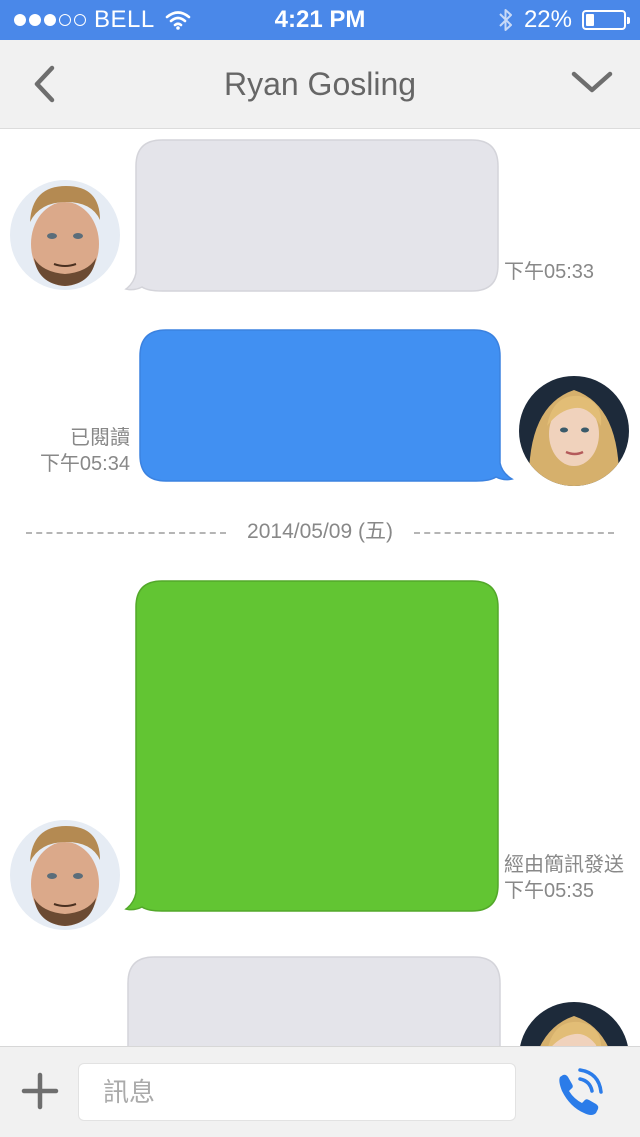 This screenshot has width=640, height=1137. Describe the element at coordinates (581, 1091) in the screenshot. I see `phone-call-icon` at that location.